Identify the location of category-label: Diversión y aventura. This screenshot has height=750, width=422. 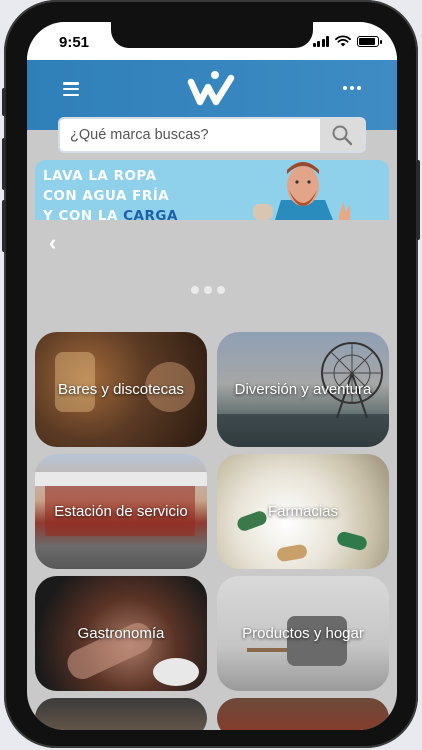
(303, 389).